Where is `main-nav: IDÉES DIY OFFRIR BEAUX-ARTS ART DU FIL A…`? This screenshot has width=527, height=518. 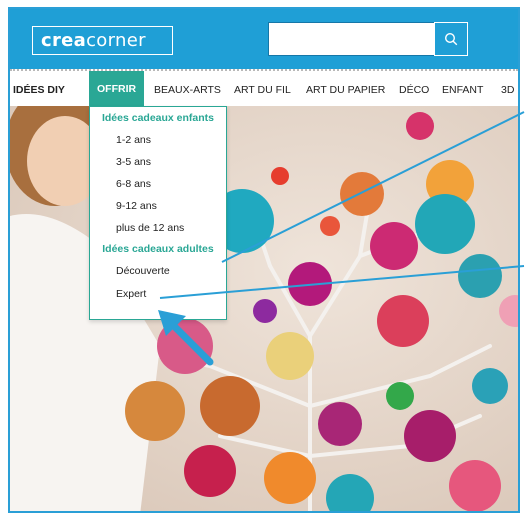
main-nav: IDÉES DIY OFFRIR BEAUX-ARTS ART DU FIL A… is located at coordinates (264, 88).